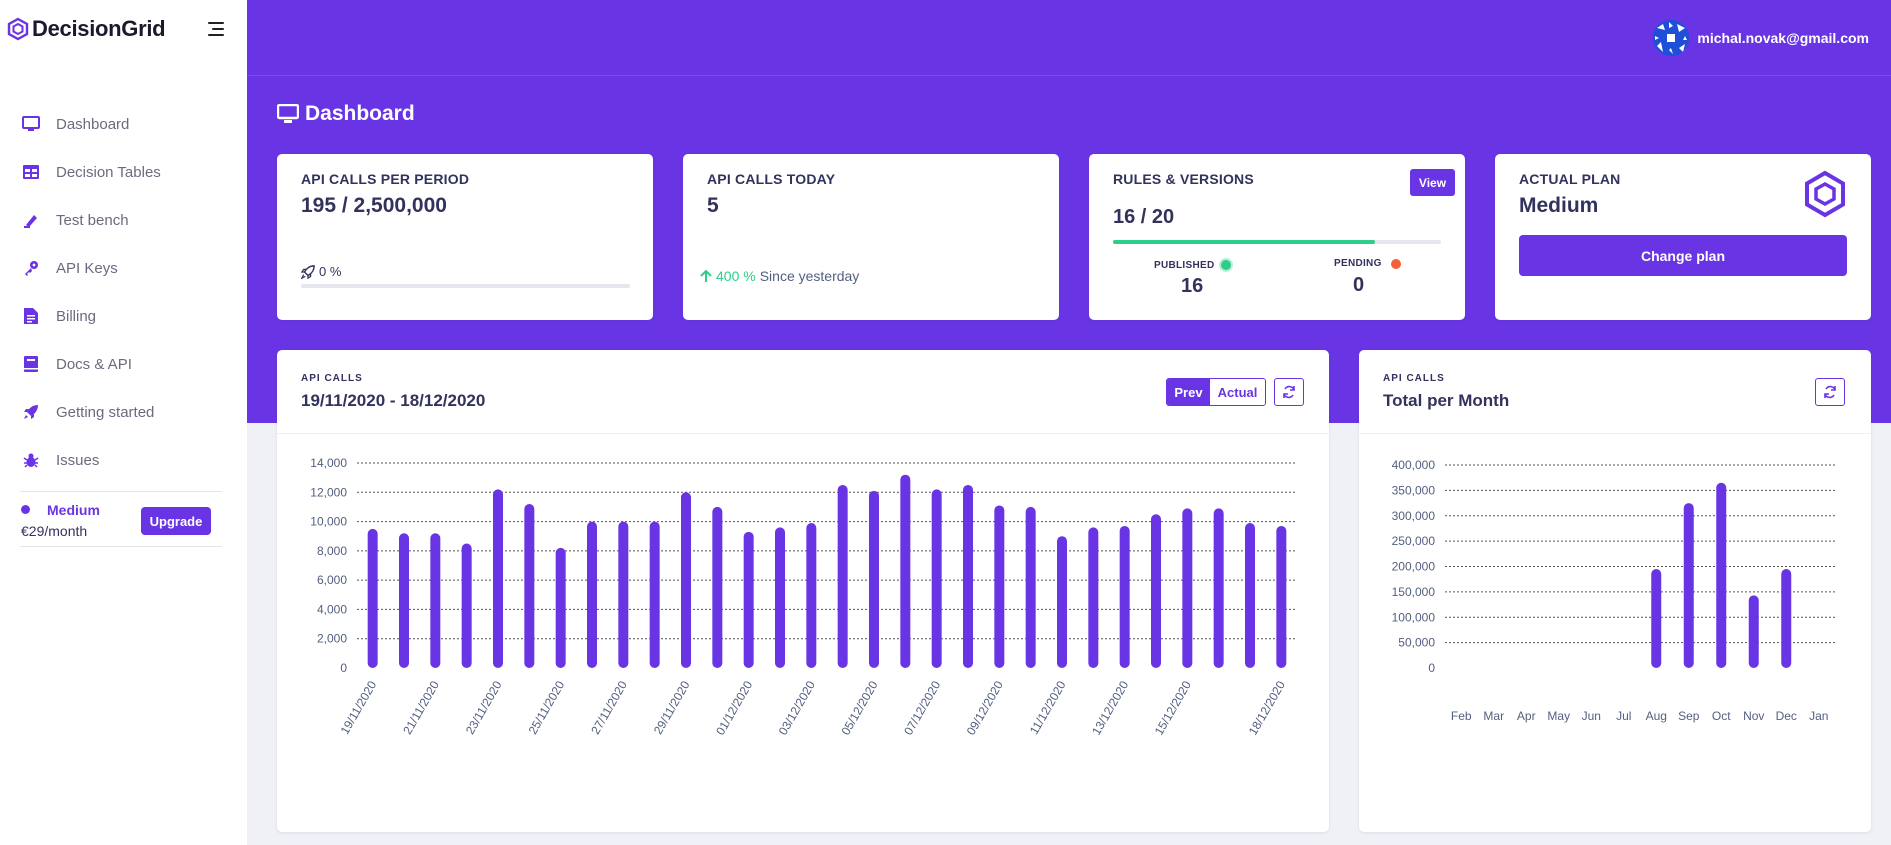  What do you see at coordinates (1358, 263) in the screenshot?
I see `pending-label: PENDING` at bounding box center [1358, 263].